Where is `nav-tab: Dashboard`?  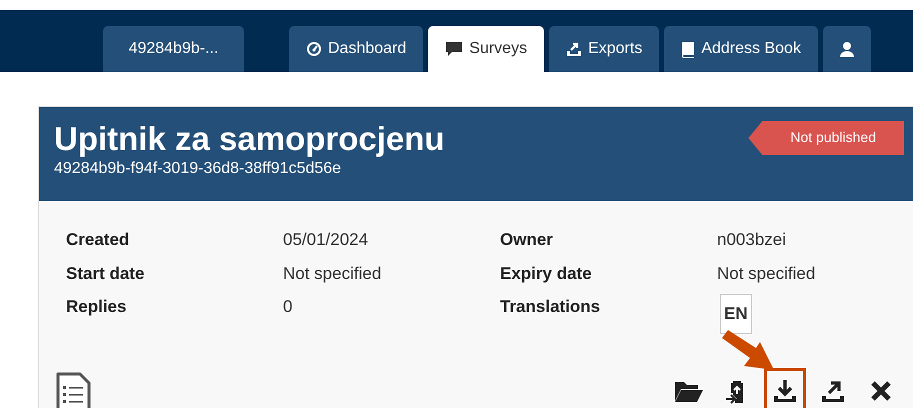 nav-tab: Dashboard is located at coordinates (356, 49).